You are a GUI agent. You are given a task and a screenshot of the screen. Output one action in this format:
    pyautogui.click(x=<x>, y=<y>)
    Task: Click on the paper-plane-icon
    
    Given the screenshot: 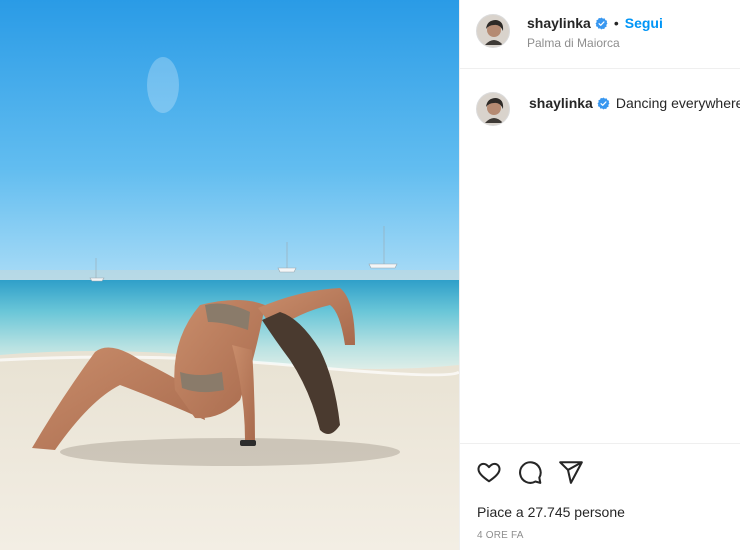 What is the action you would take?
    pyautogui.click(x=571, y=472)
    